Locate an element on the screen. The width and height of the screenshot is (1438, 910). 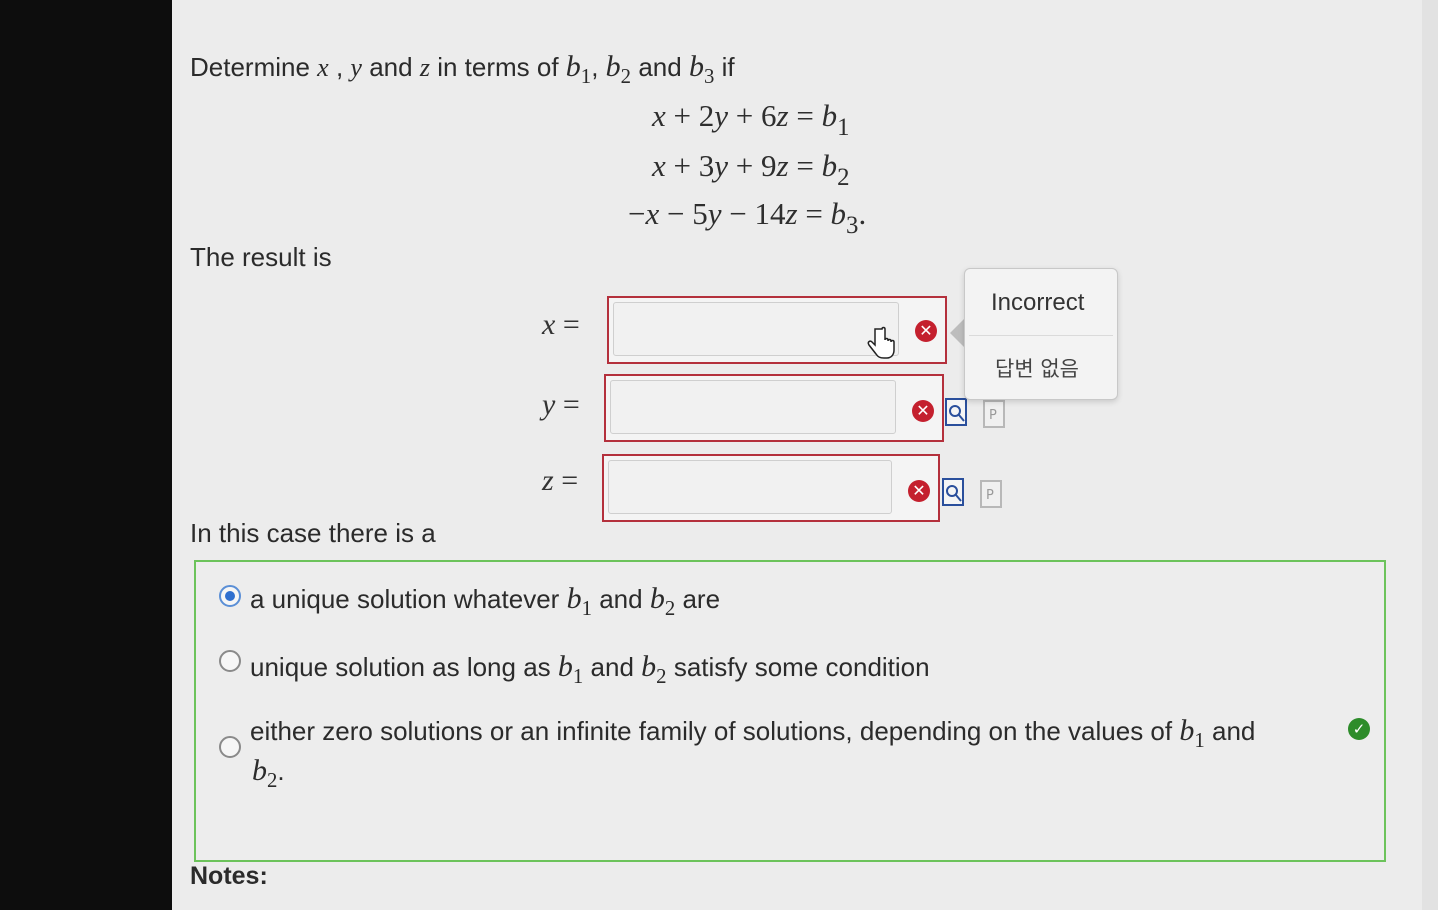
answer-field-y-wrapper: ✕ is located at coordinates (774, 408).